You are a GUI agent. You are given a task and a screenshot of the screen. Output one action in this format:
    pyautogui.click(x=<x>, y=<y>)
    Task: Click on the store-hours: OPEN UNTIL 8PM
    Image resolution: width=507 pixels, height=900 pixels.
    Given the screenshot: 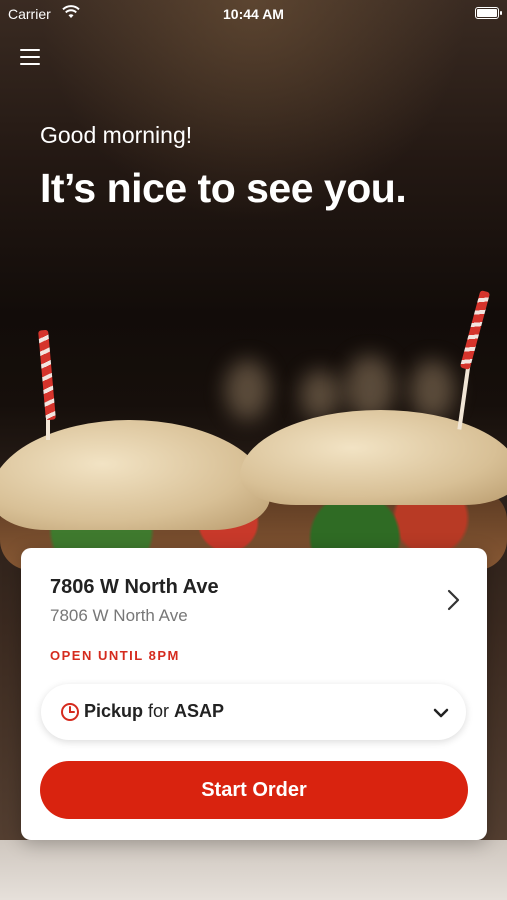 What is the action you would take?
    pyautogui.click(x=115, y=655)
    